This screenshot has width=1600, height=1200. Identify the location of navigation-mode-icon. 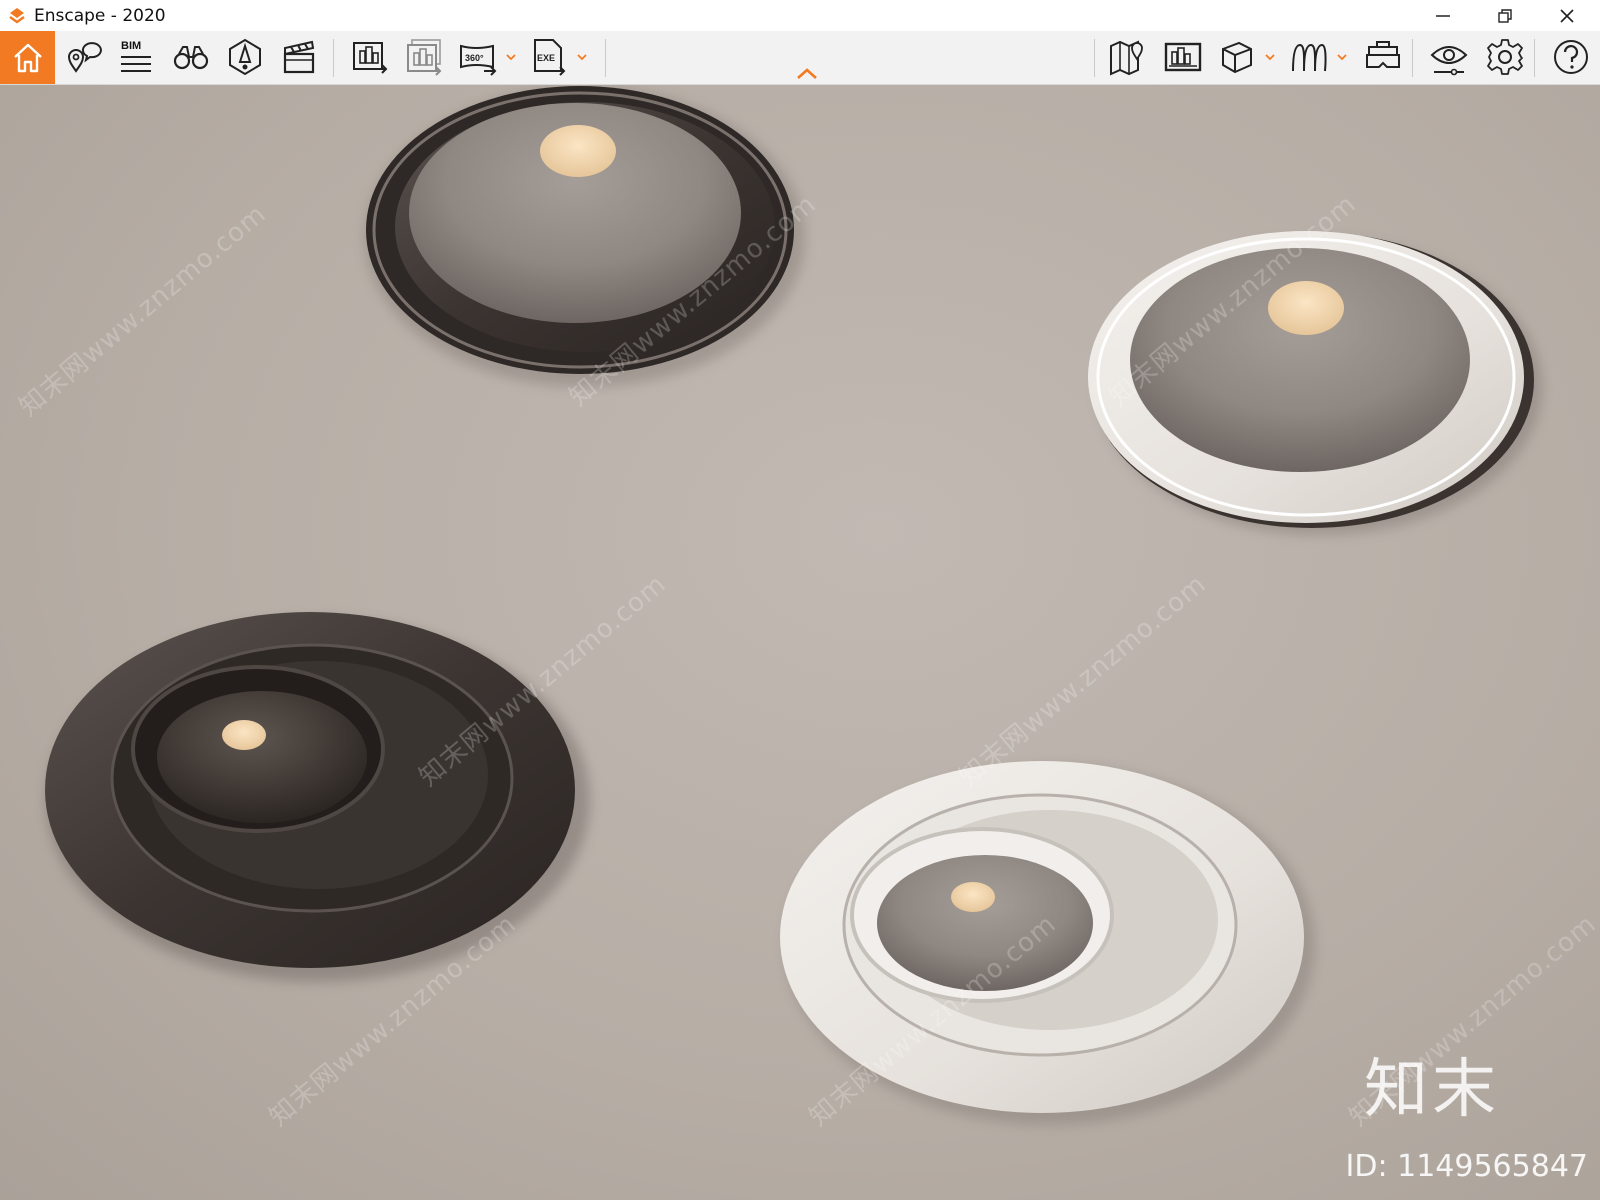
(245, 57).